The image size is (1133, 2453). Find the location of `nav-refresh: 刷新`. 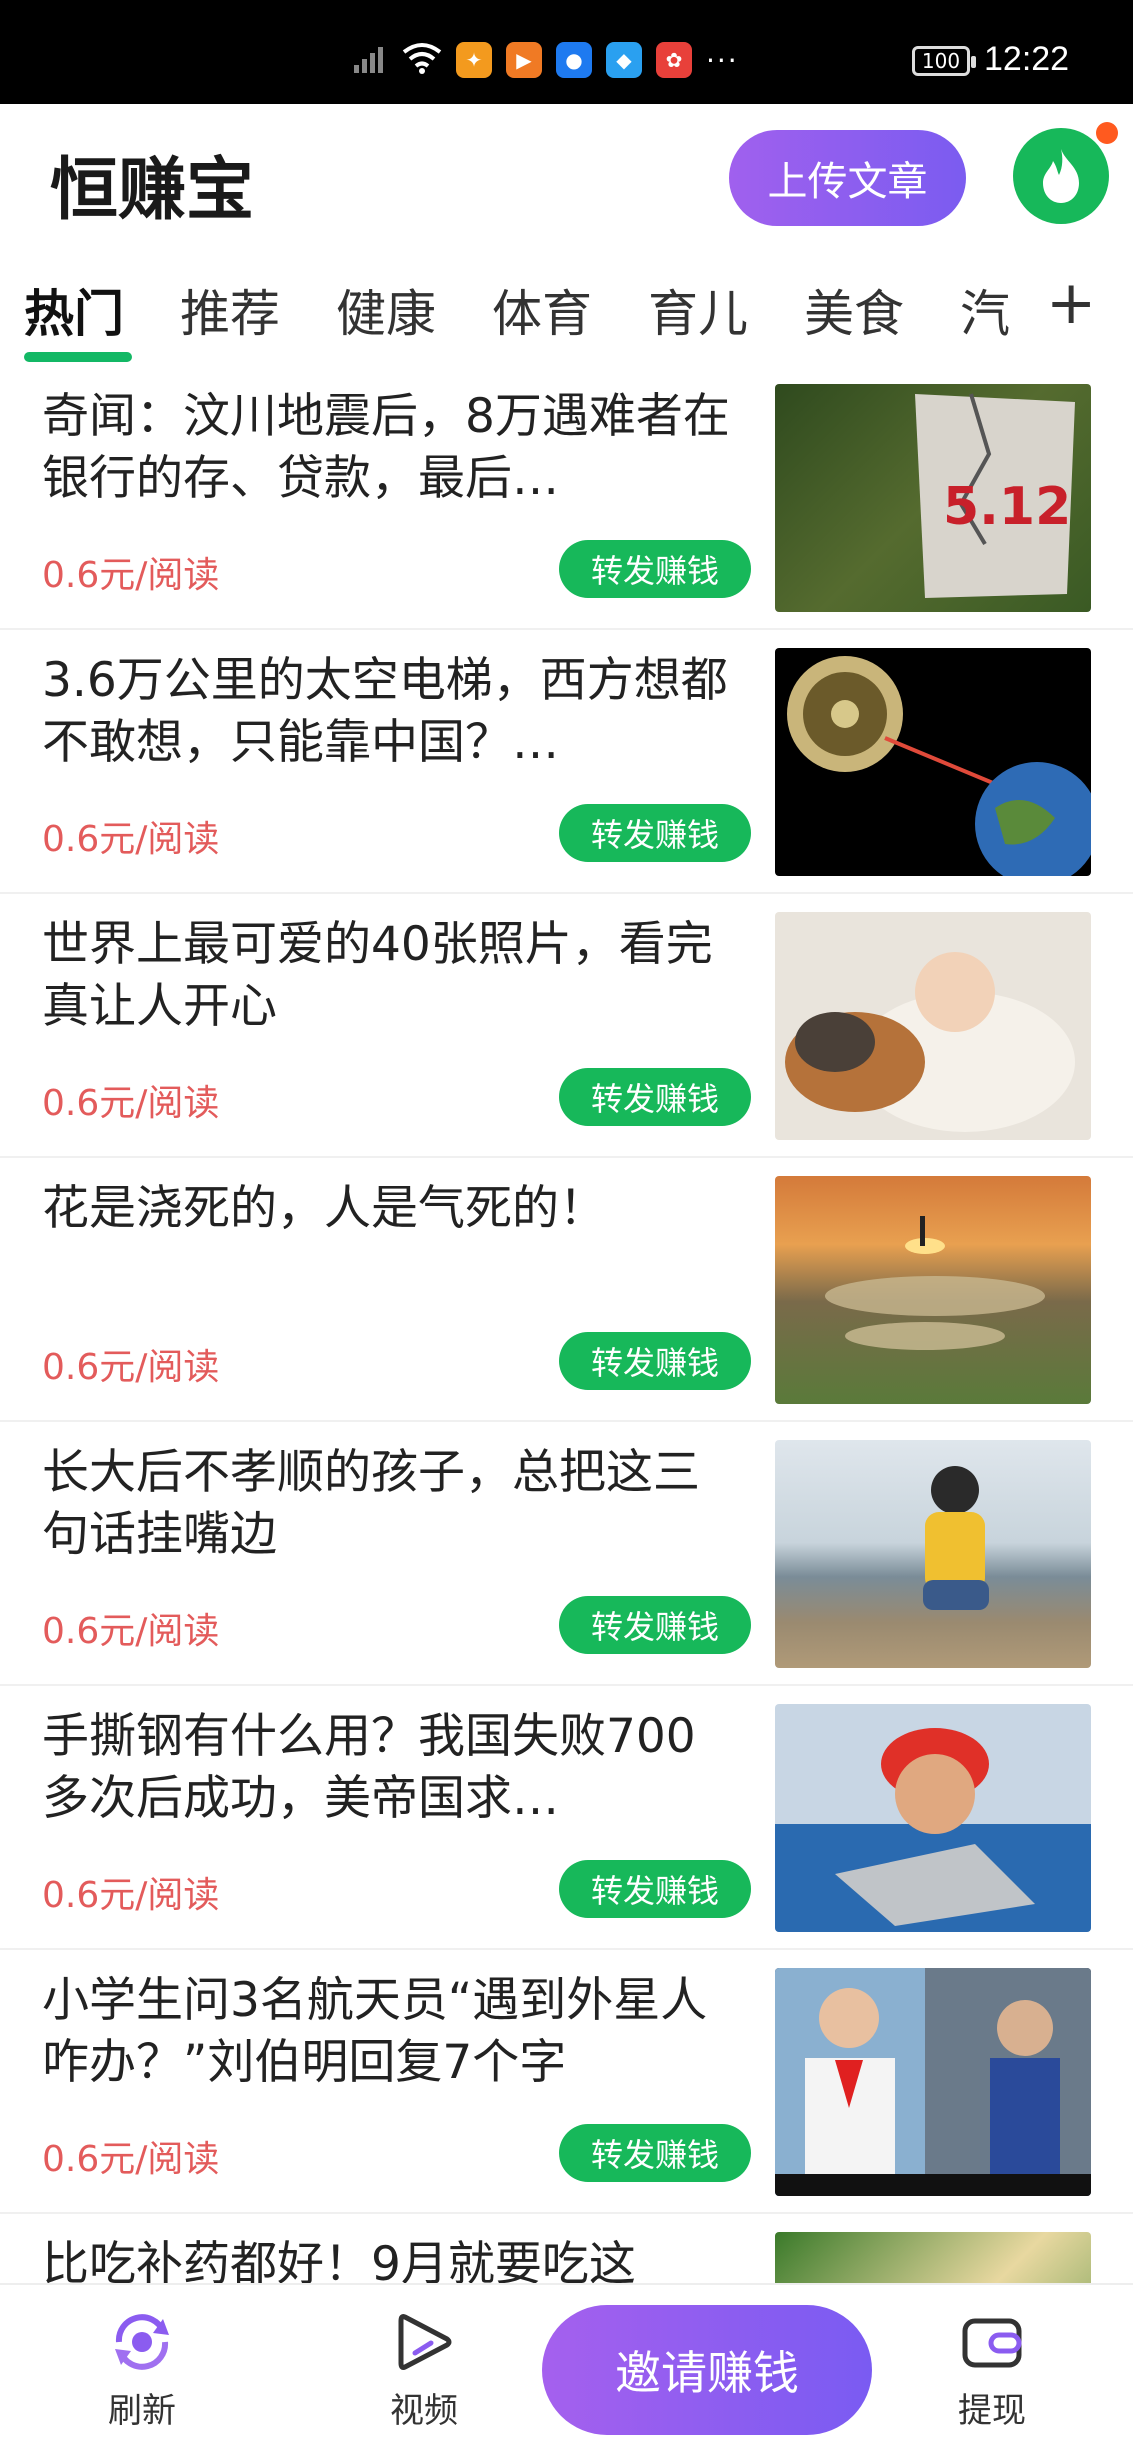

nav-refresh: 刷新 is located at coordinates (142, 2369).